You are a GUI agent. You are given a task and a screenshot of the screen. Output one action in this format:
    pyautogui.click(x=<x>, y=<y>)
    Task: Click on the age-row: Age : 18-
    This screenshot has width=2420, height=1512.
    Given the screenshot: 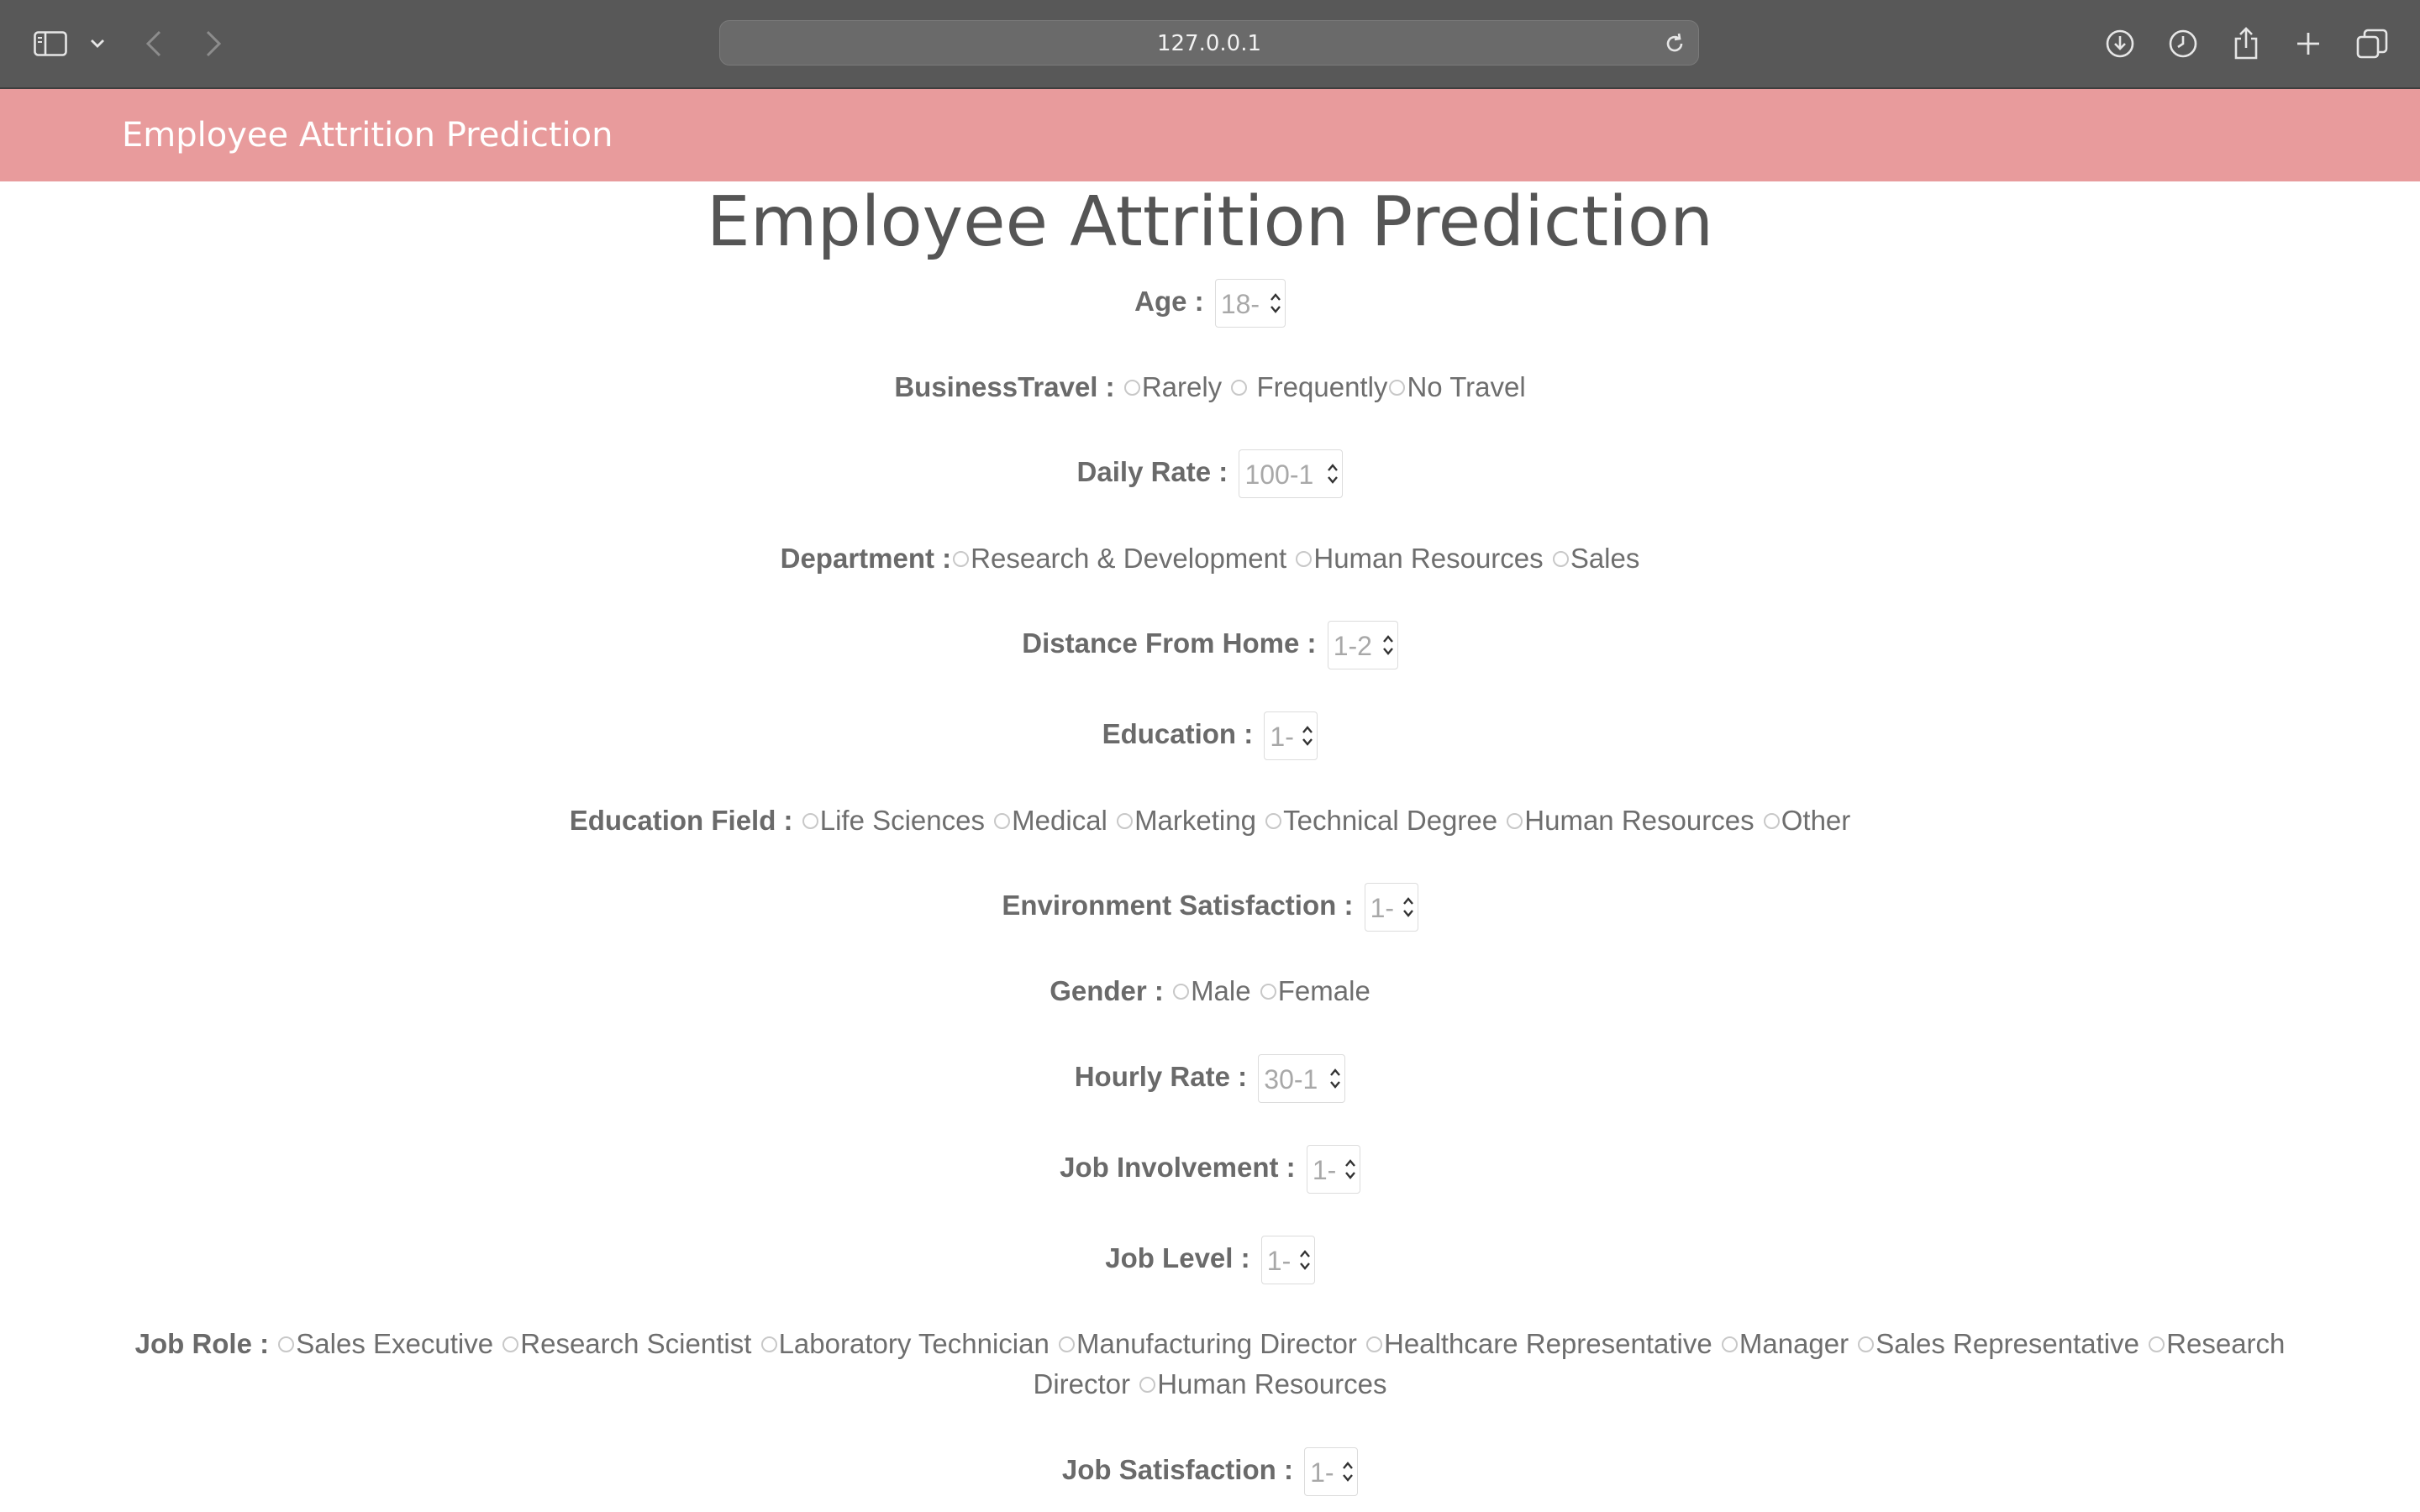 What is the action you would take?
    pyautogui.click(x=1210, y=302)
    